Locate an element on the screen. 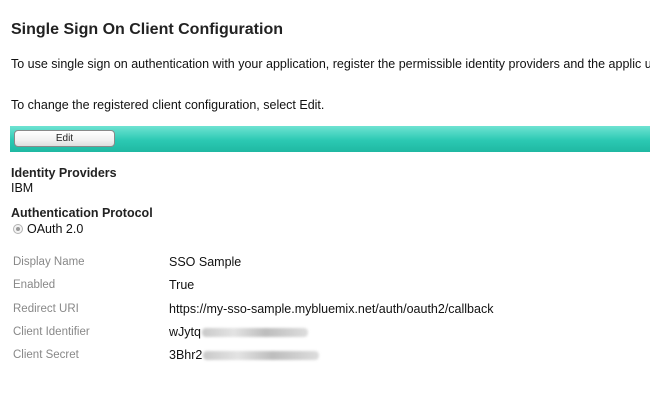 The width and height of the screenshot is (650, 407). identity-providers-label: Identity Providers is located at coordinates (64, 173).